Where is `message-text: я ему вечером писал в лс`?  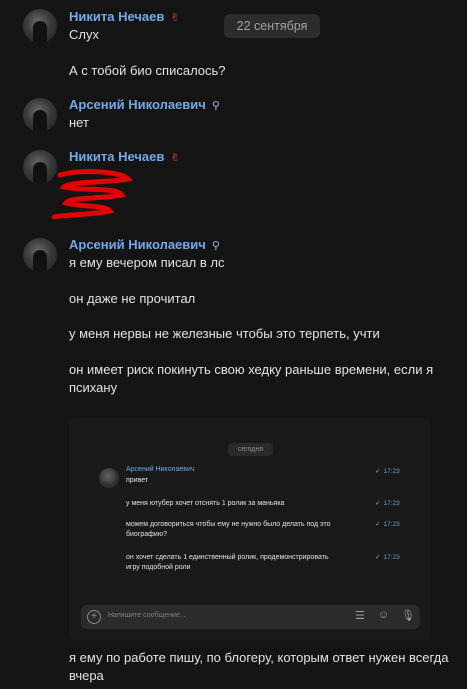 message-text: я ему вечером писал в лс is located at coordinates (147, 262).